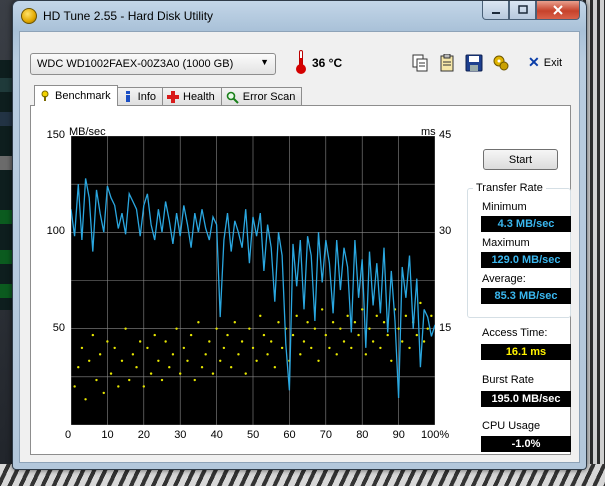  I want to click on cpu-usage-label: CPU Usage, so click(511, 426).